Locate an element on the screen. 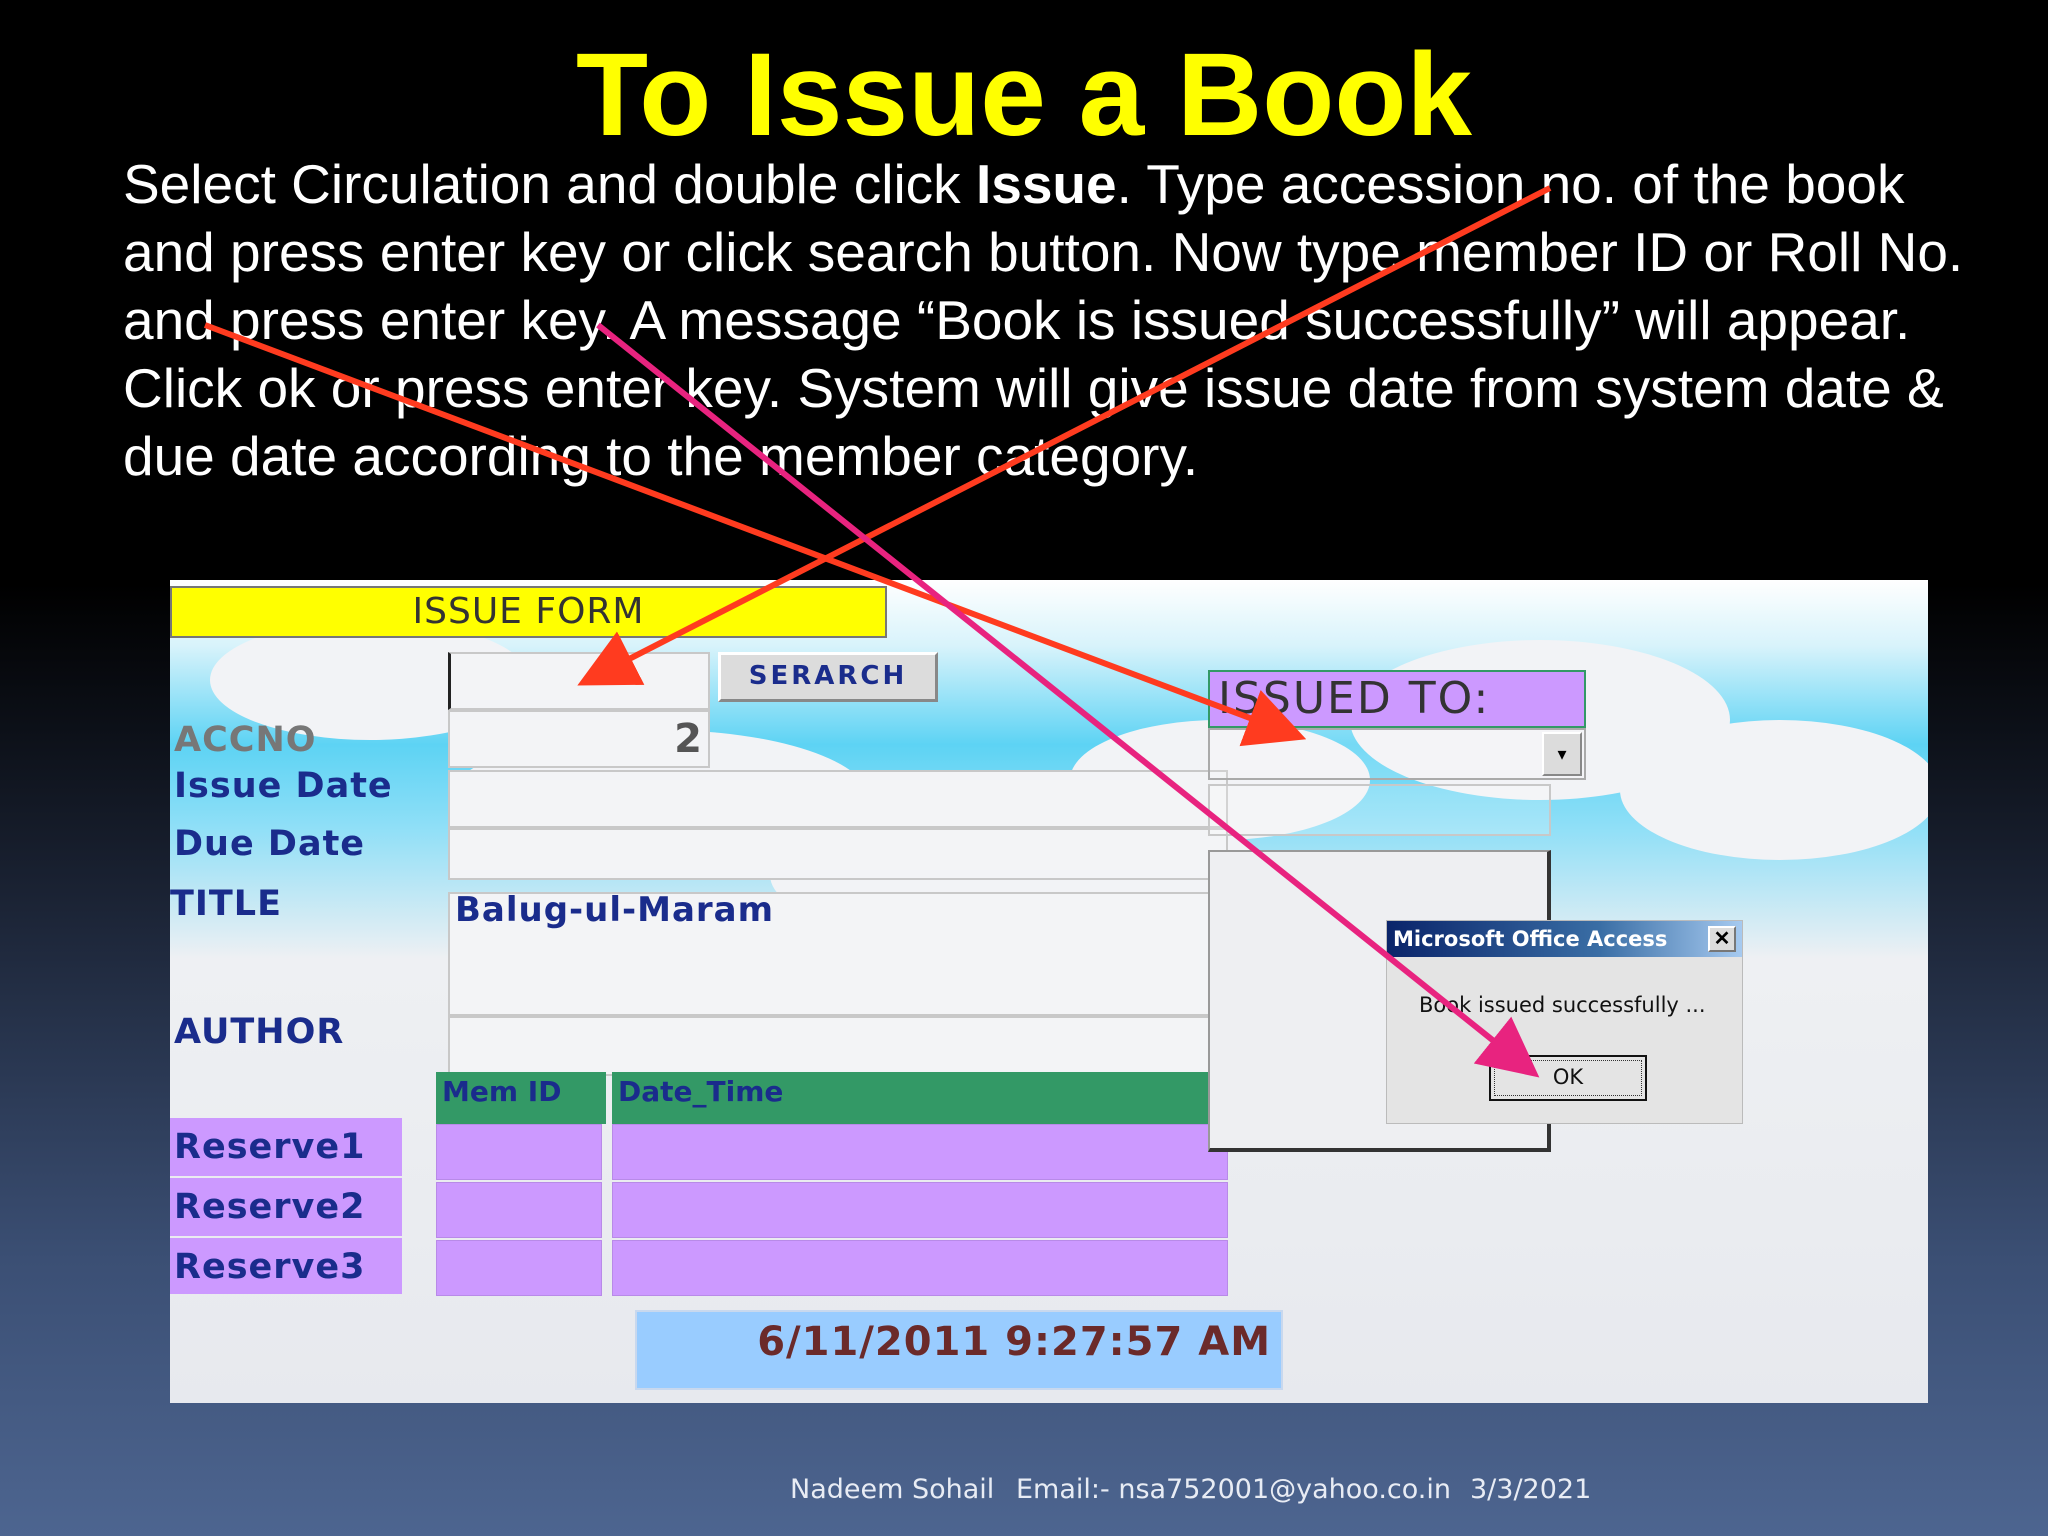 This screenshot has width=2048, height=1536. footer-author: Nadeem Sohail is located at coordinates (892, 1489).